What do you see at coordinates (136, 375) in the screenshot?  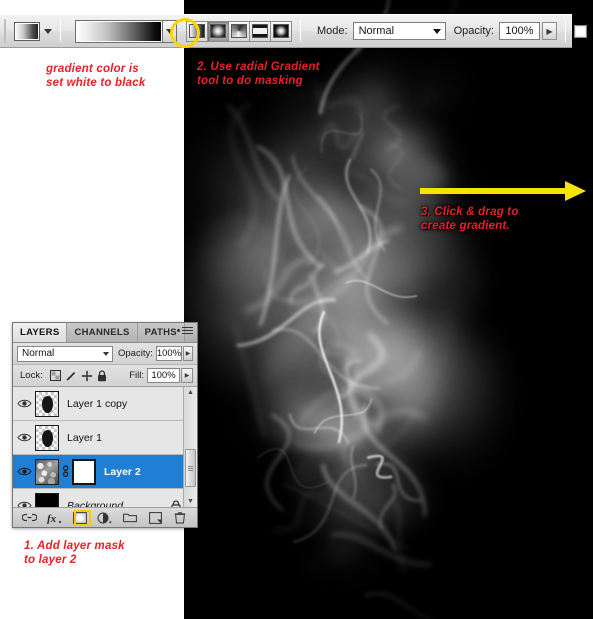 I see `fill-label: Fill:` at bounding box center [136, 375].